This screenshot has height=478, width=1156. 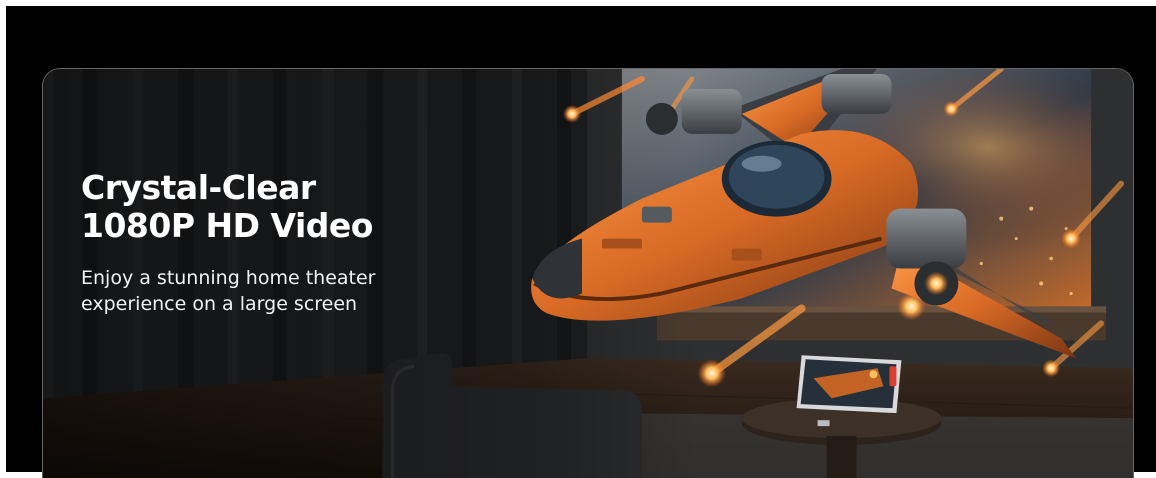 I want to click on headline: Crystal-Clear 1080P HD Video, so click(x=261, y=207).